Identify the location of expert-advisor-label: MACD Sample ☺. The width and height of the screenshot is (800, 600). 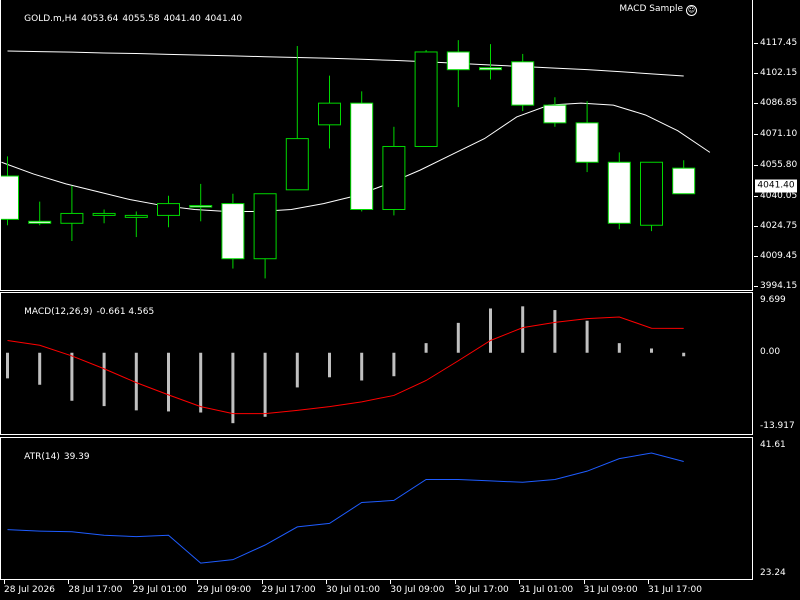
(658, 10).